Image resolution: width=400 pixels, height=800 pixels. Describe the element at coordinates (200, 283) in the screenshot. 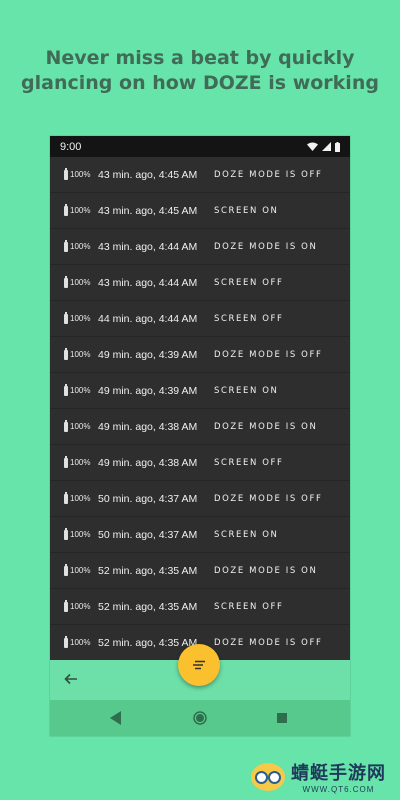

I see `log-row: 100% 43 min. ago, 4:44 AM SCREEN OFF` at that location.